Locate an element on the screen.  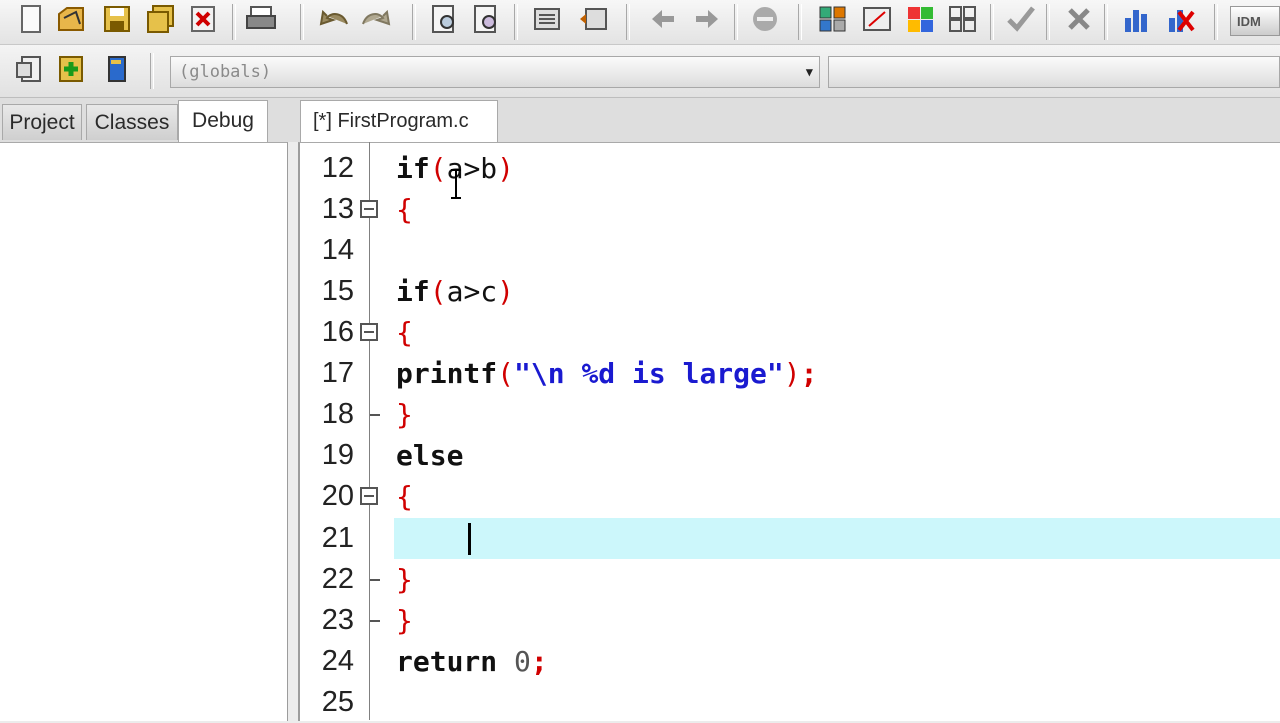
line-number: 12 is located at coordinates (337, 168).